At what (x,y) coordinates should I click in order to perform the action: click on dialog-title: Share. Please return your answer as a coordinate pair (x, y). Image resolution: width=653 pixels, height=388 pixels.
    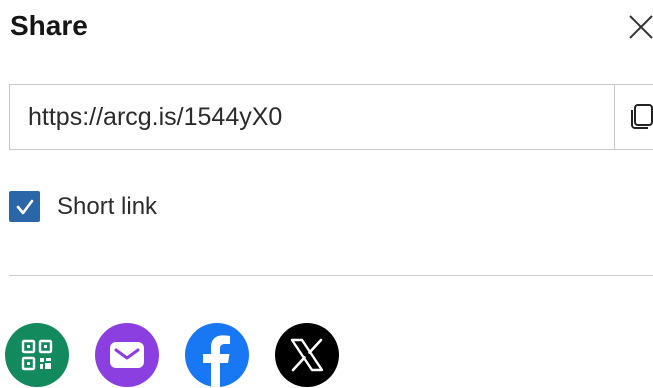
    Looking at the image, I should click on (49, 25).